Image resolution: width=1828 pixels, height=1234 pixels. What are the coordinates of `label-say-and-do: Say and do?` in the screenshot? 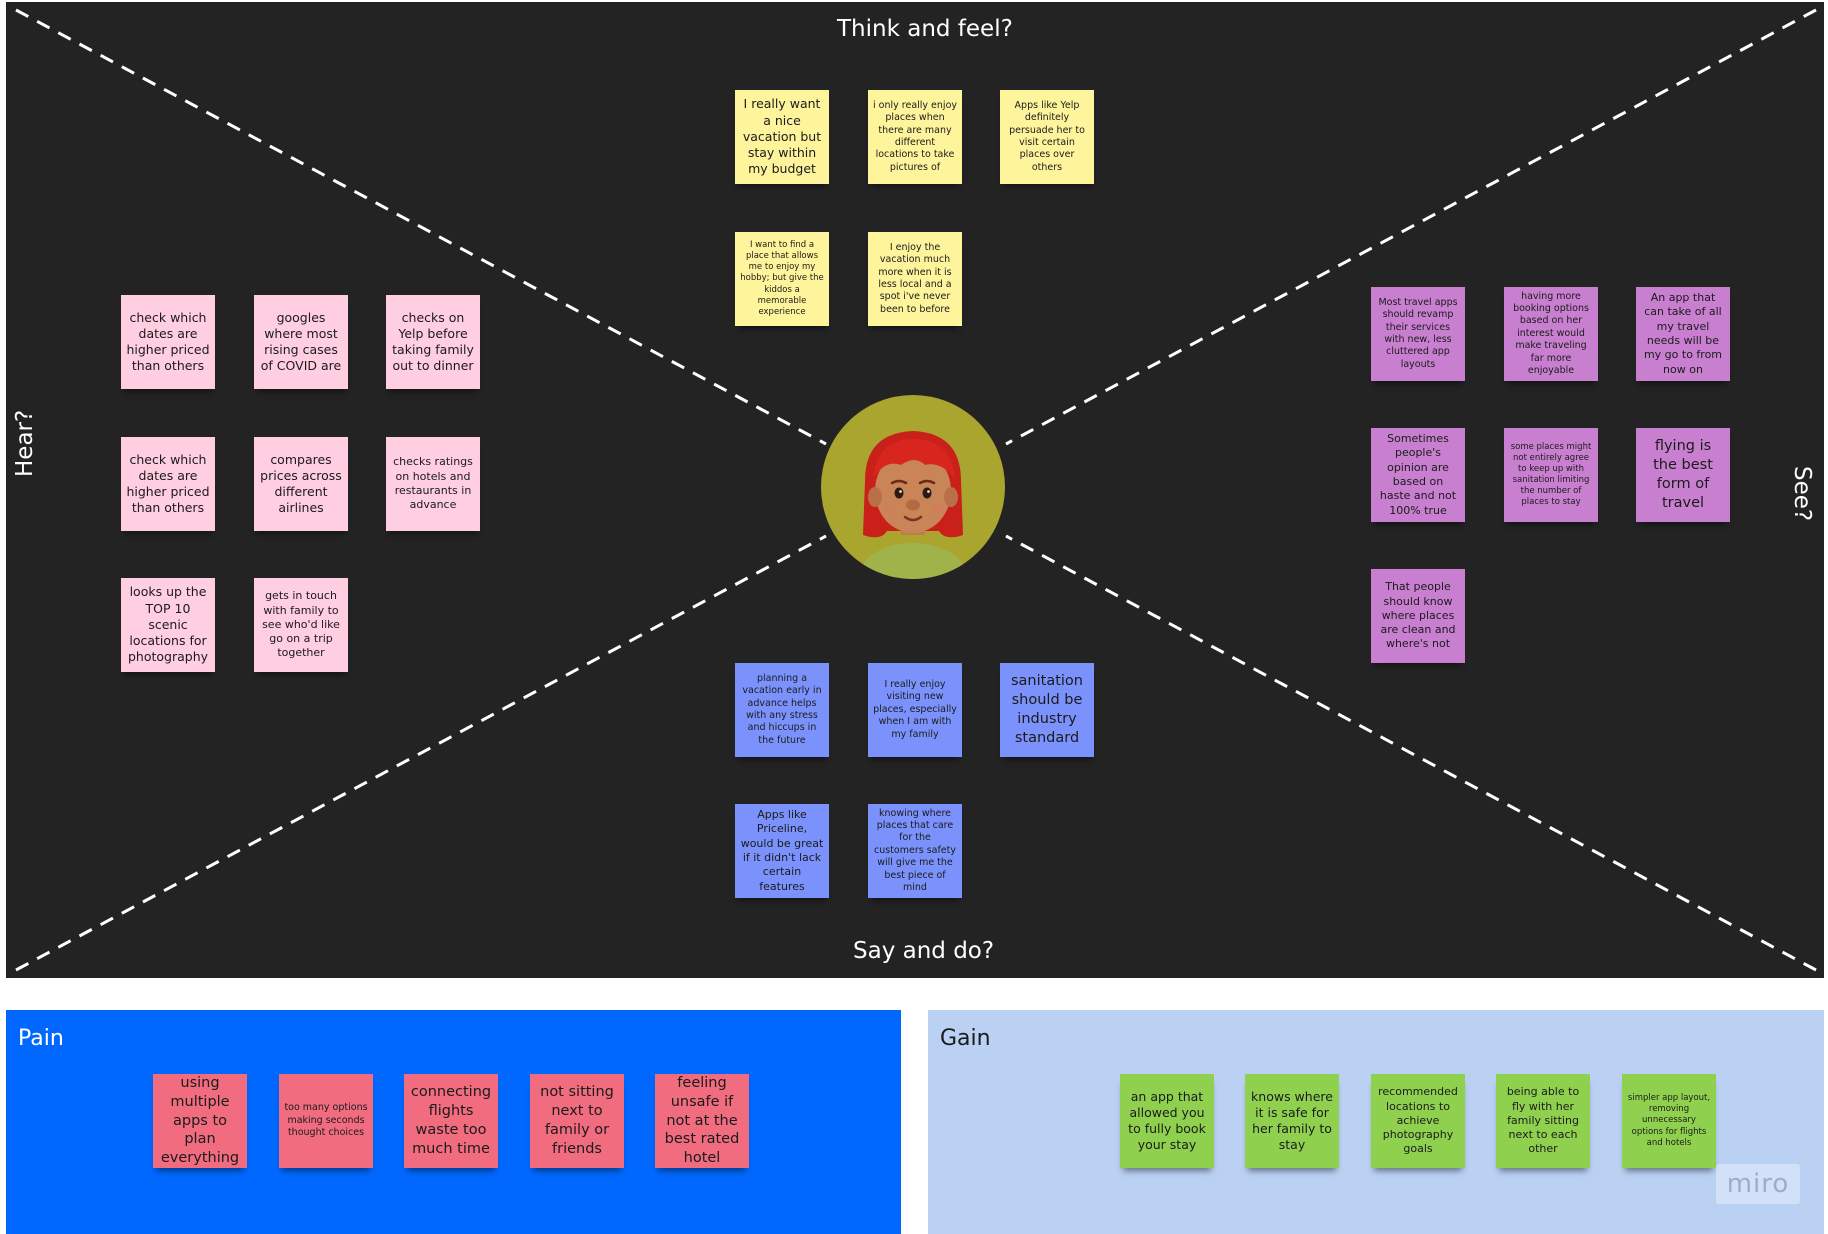 It's located at (924, 951).